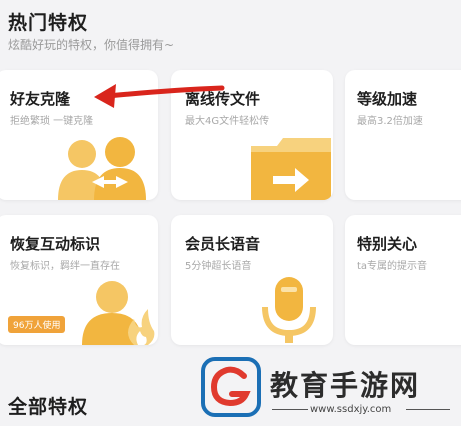 This screenshot has width=461, height=426. Describe the element at coordinates (223, 99) in the screenshot. I see `card-title: 离线传文件` at that location.